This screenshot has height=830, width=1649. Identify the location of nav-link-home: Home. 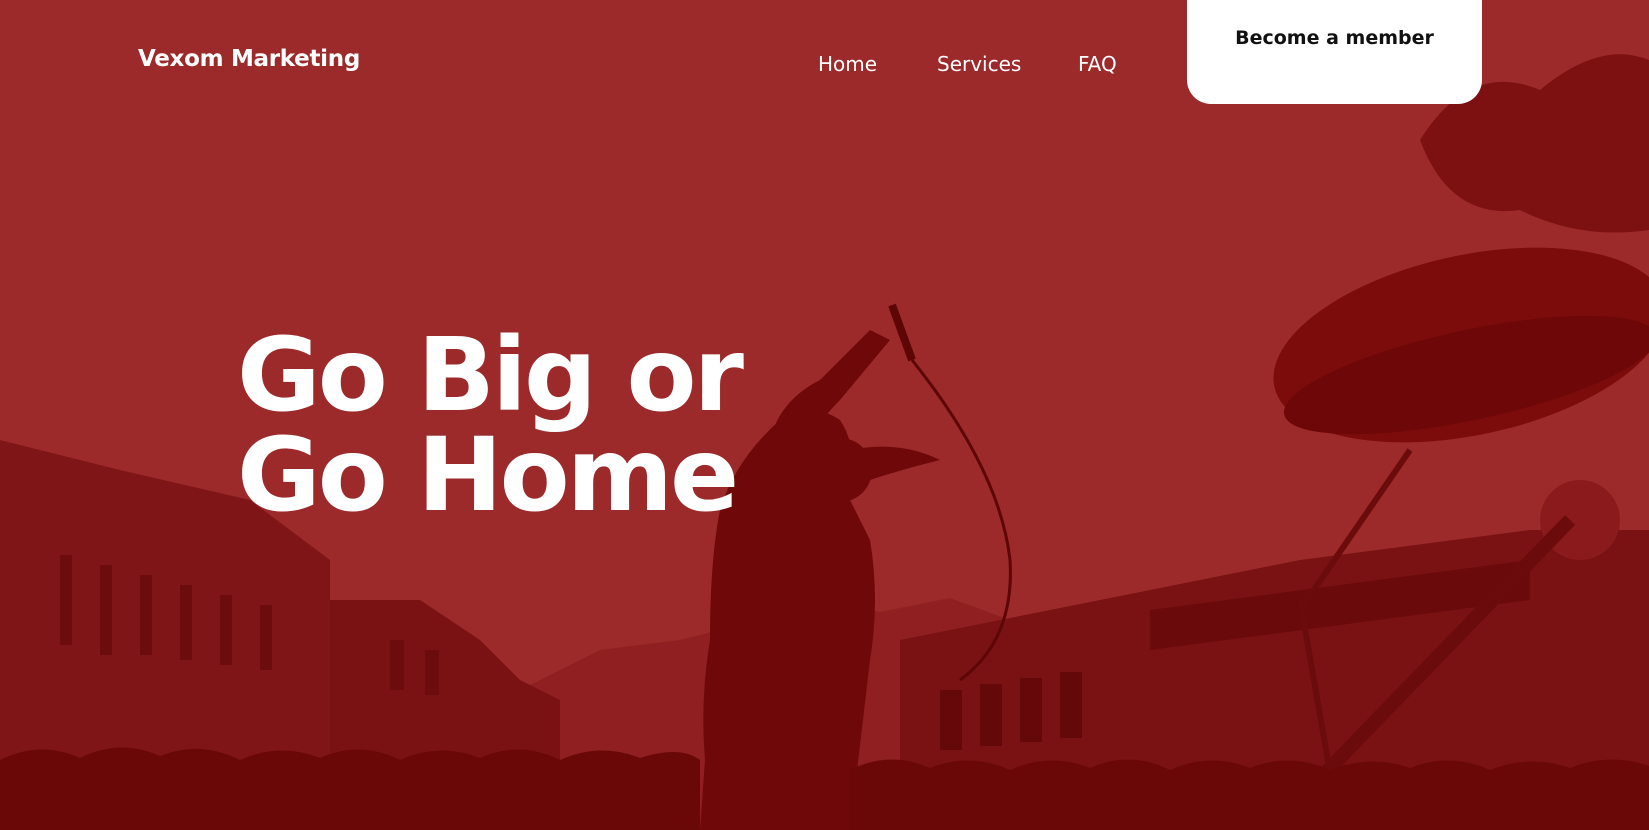
(847, 64).